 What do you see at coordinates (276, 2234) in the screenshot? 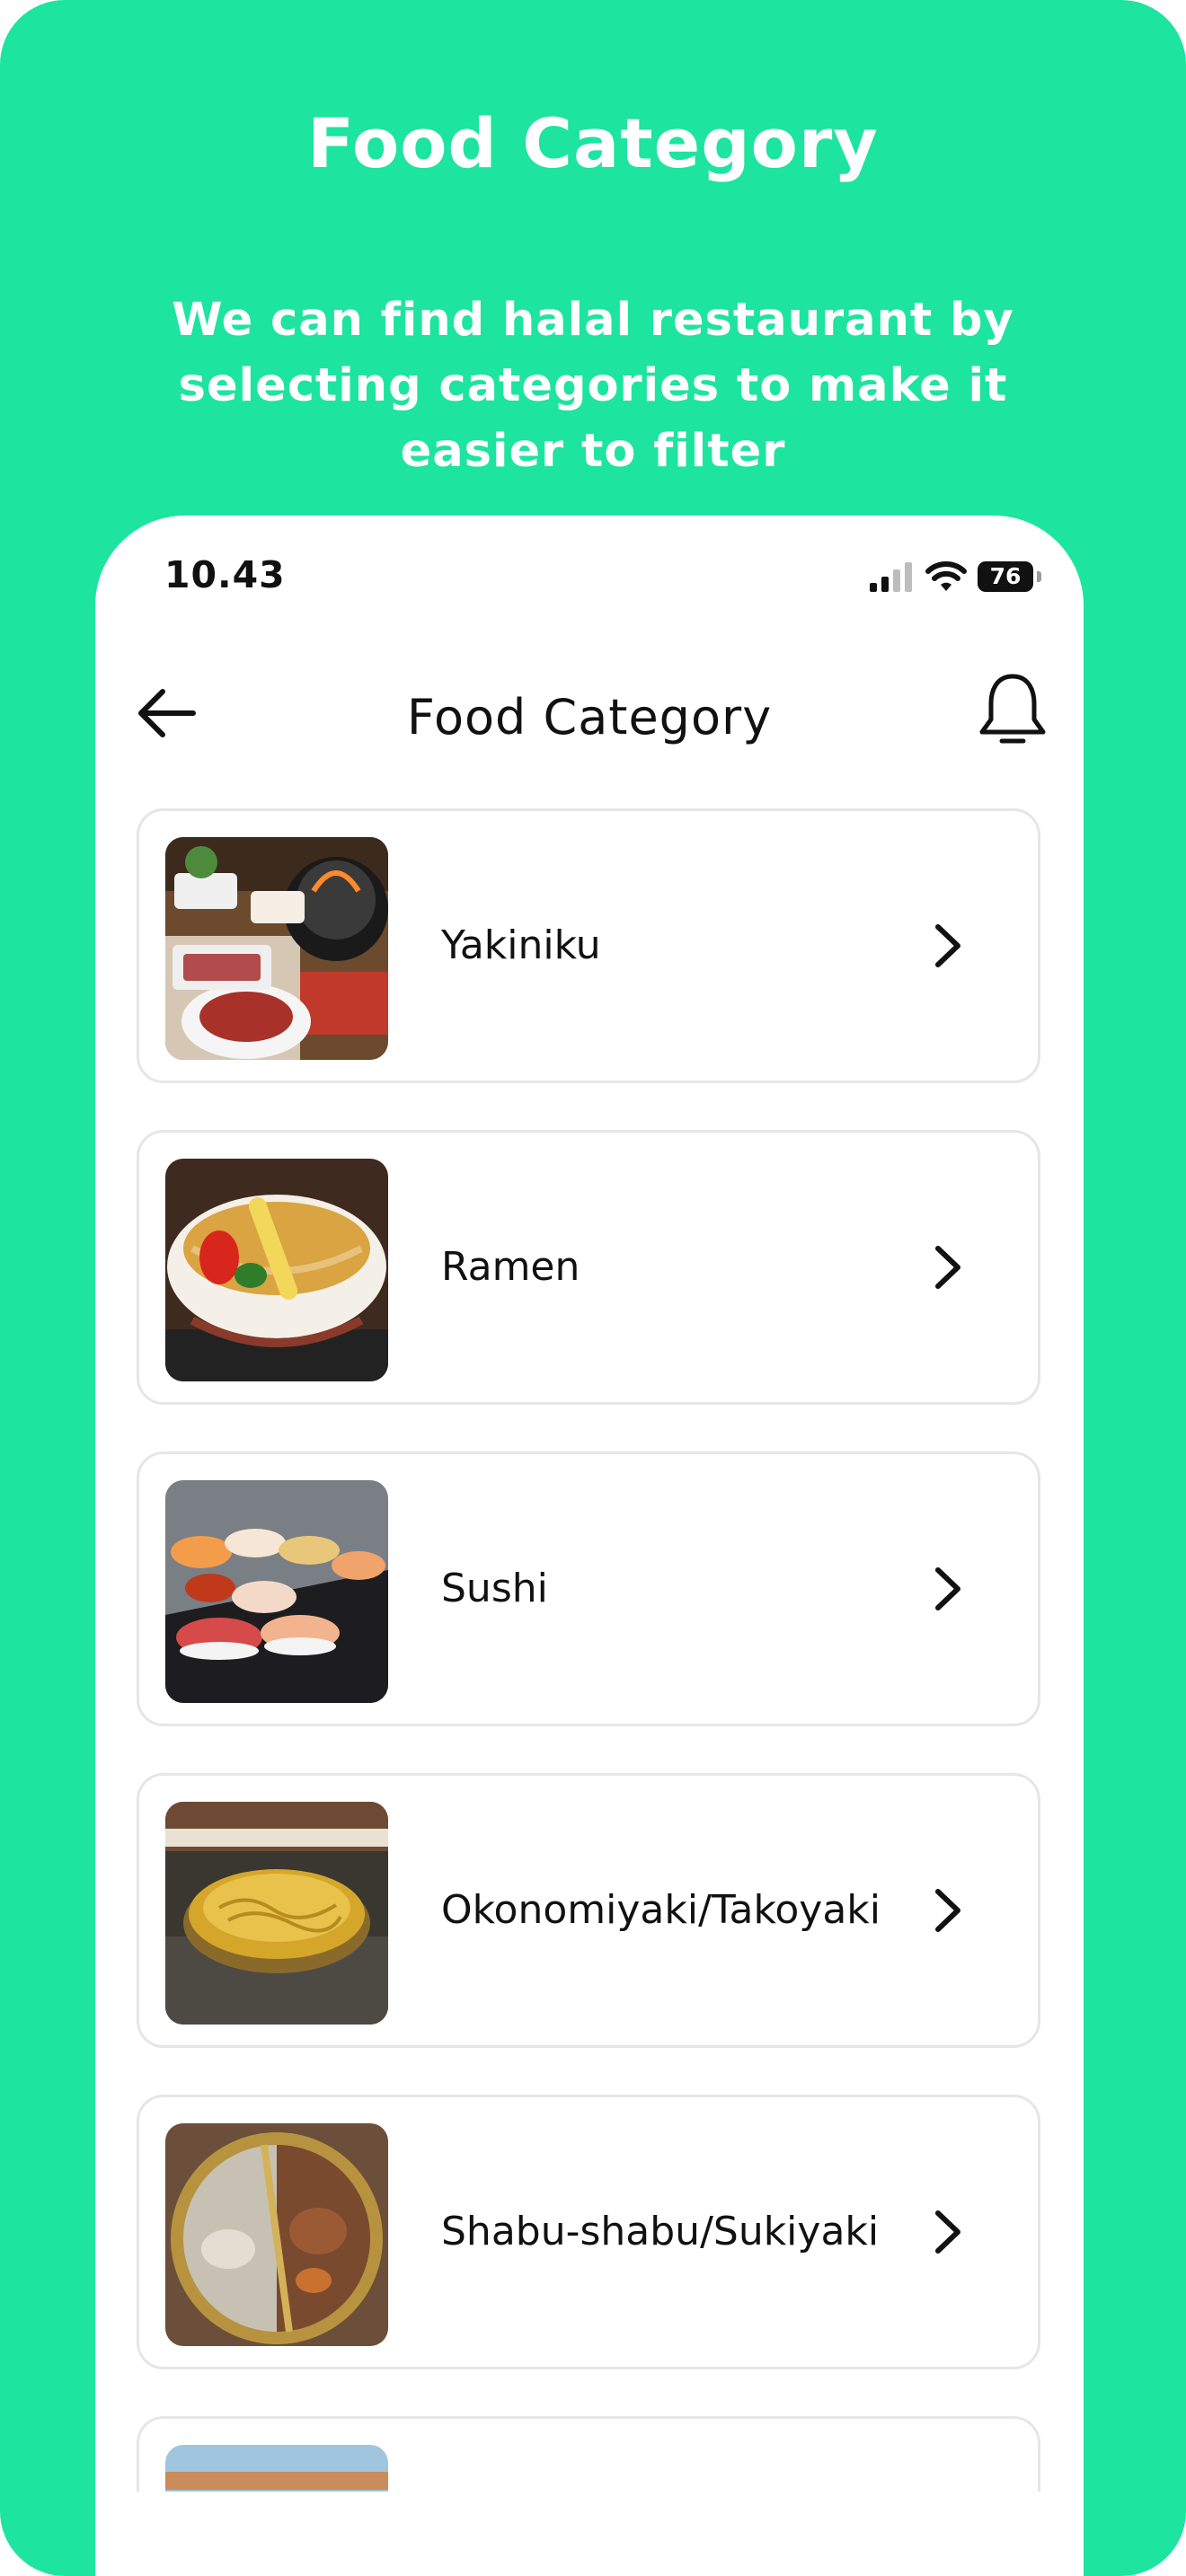
I see `shabu-shabu-photo` at bounding box center [276, 2234].